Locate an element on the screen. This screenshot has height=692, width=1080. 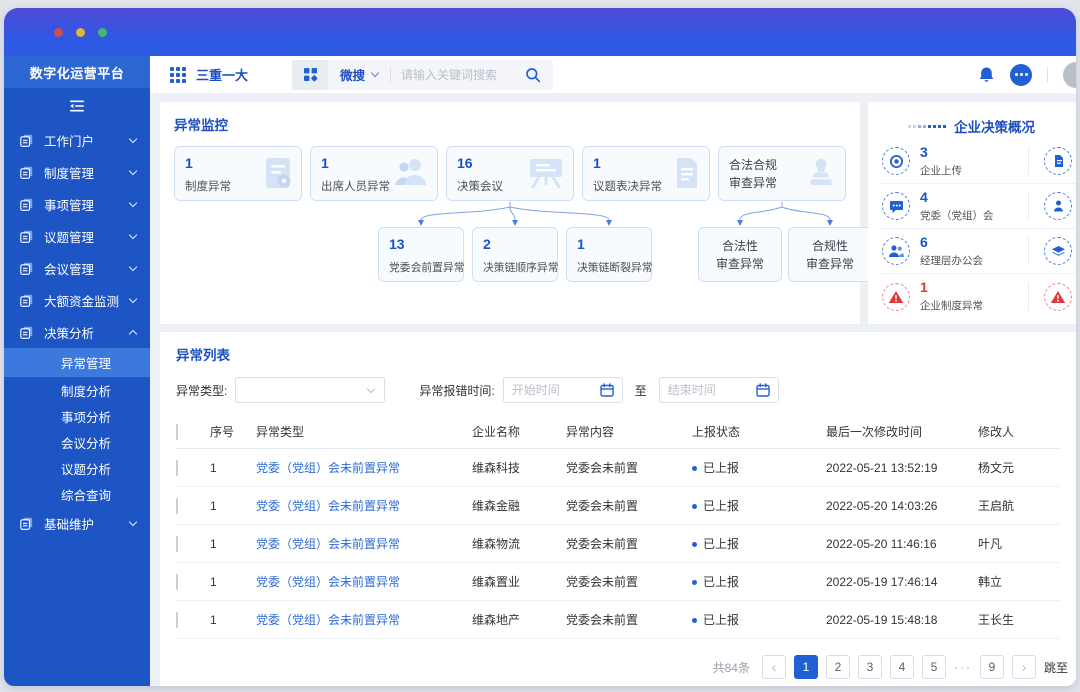
stat-card-legal-compliance-review: 合法合规 审查异常 is located at coordinates (782, 173).